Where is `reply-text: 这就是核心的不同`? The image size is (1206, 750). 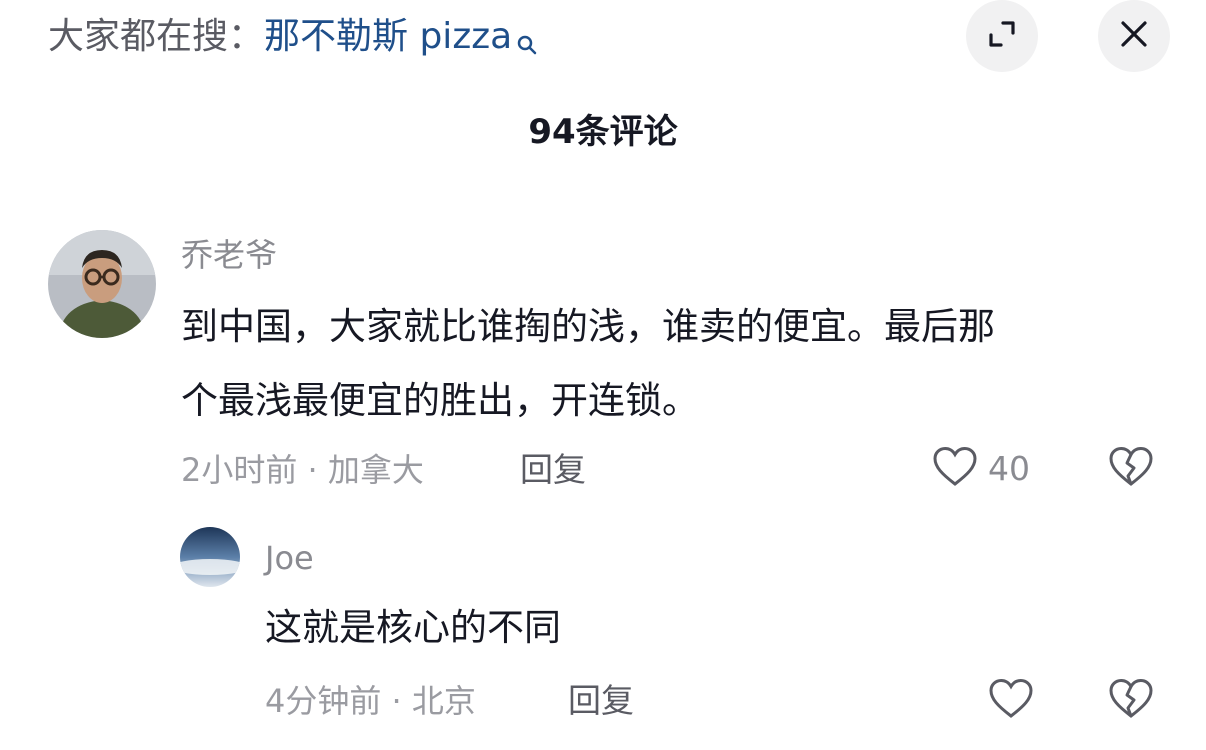 reply-text: 这就是核心的不同 is located at coordinates (413, 627).